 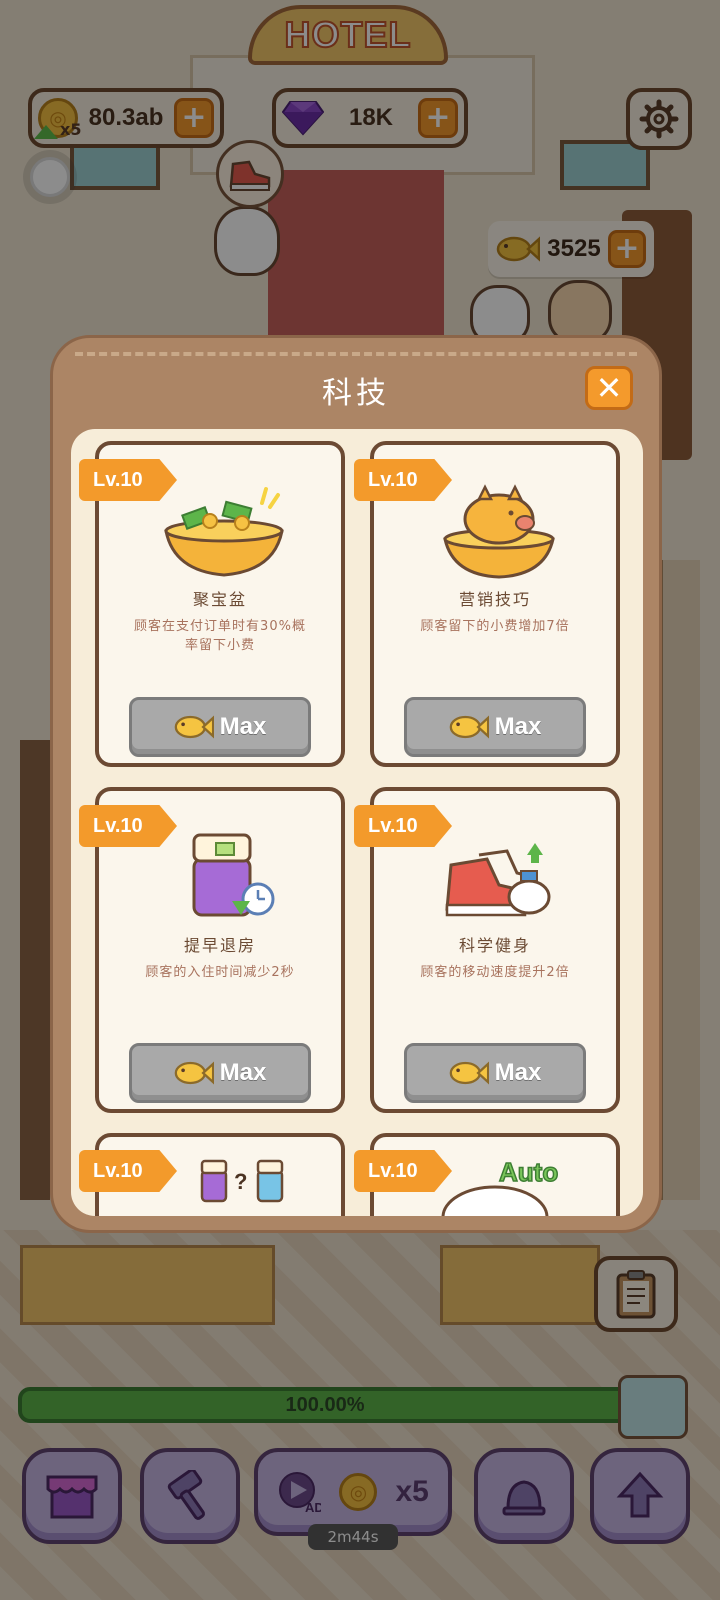 I want to click on sneaker-cat-icon, so click(x=499, y=879).